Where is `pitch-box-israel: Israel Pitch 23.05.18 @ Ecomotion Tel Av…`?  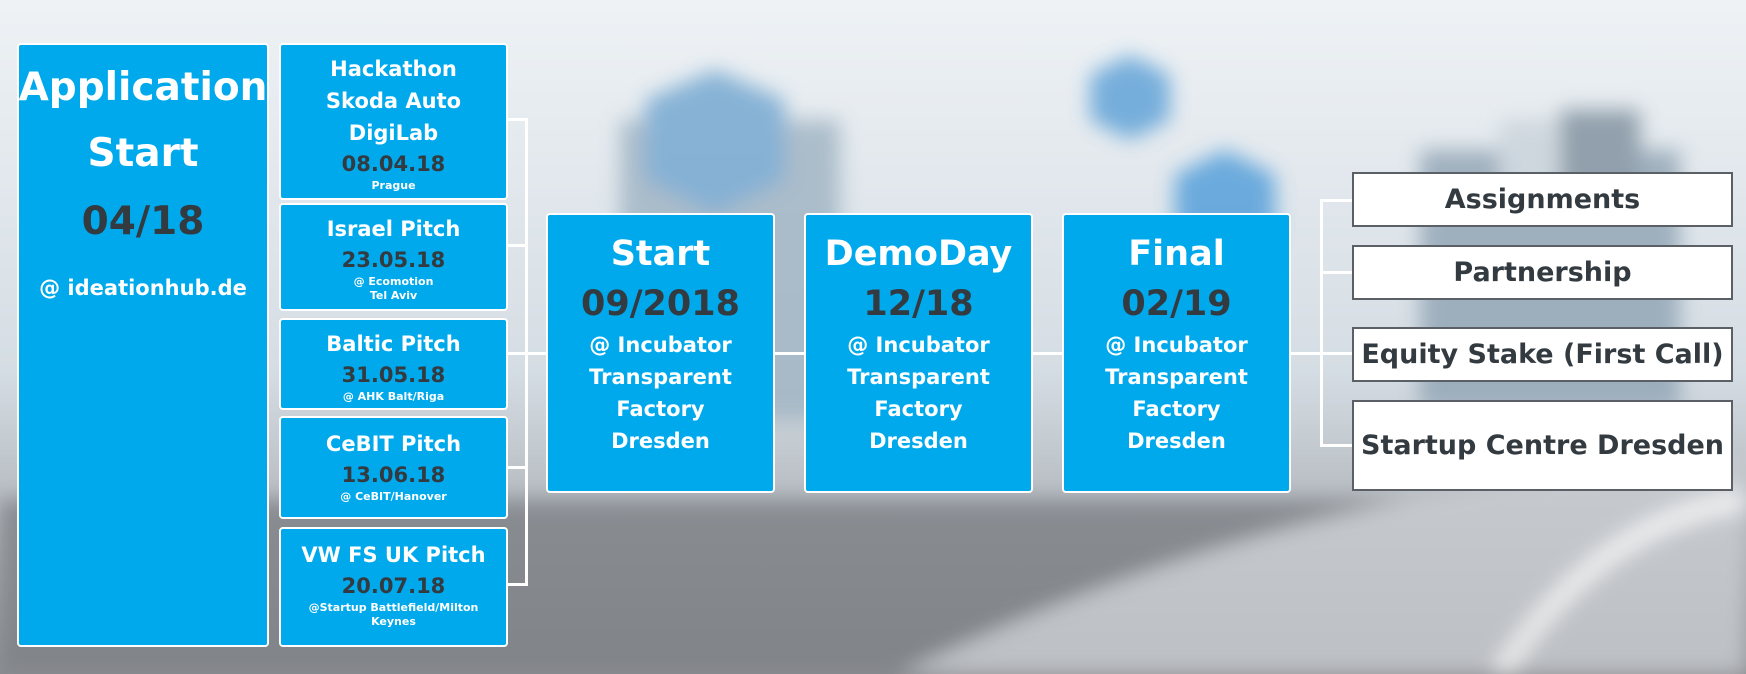
pitch-box-israel: Israel Pitch 23.05.18 @ Ecomotion Tel Av… is located at coordinates (393, 257).